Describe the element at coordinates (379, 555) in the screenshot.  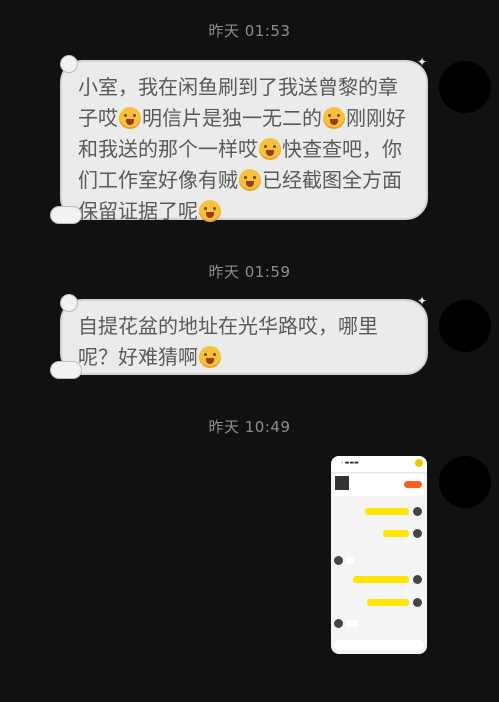
I see `screenshot-thumbnail: ‹ ▬▬▬` at that location.